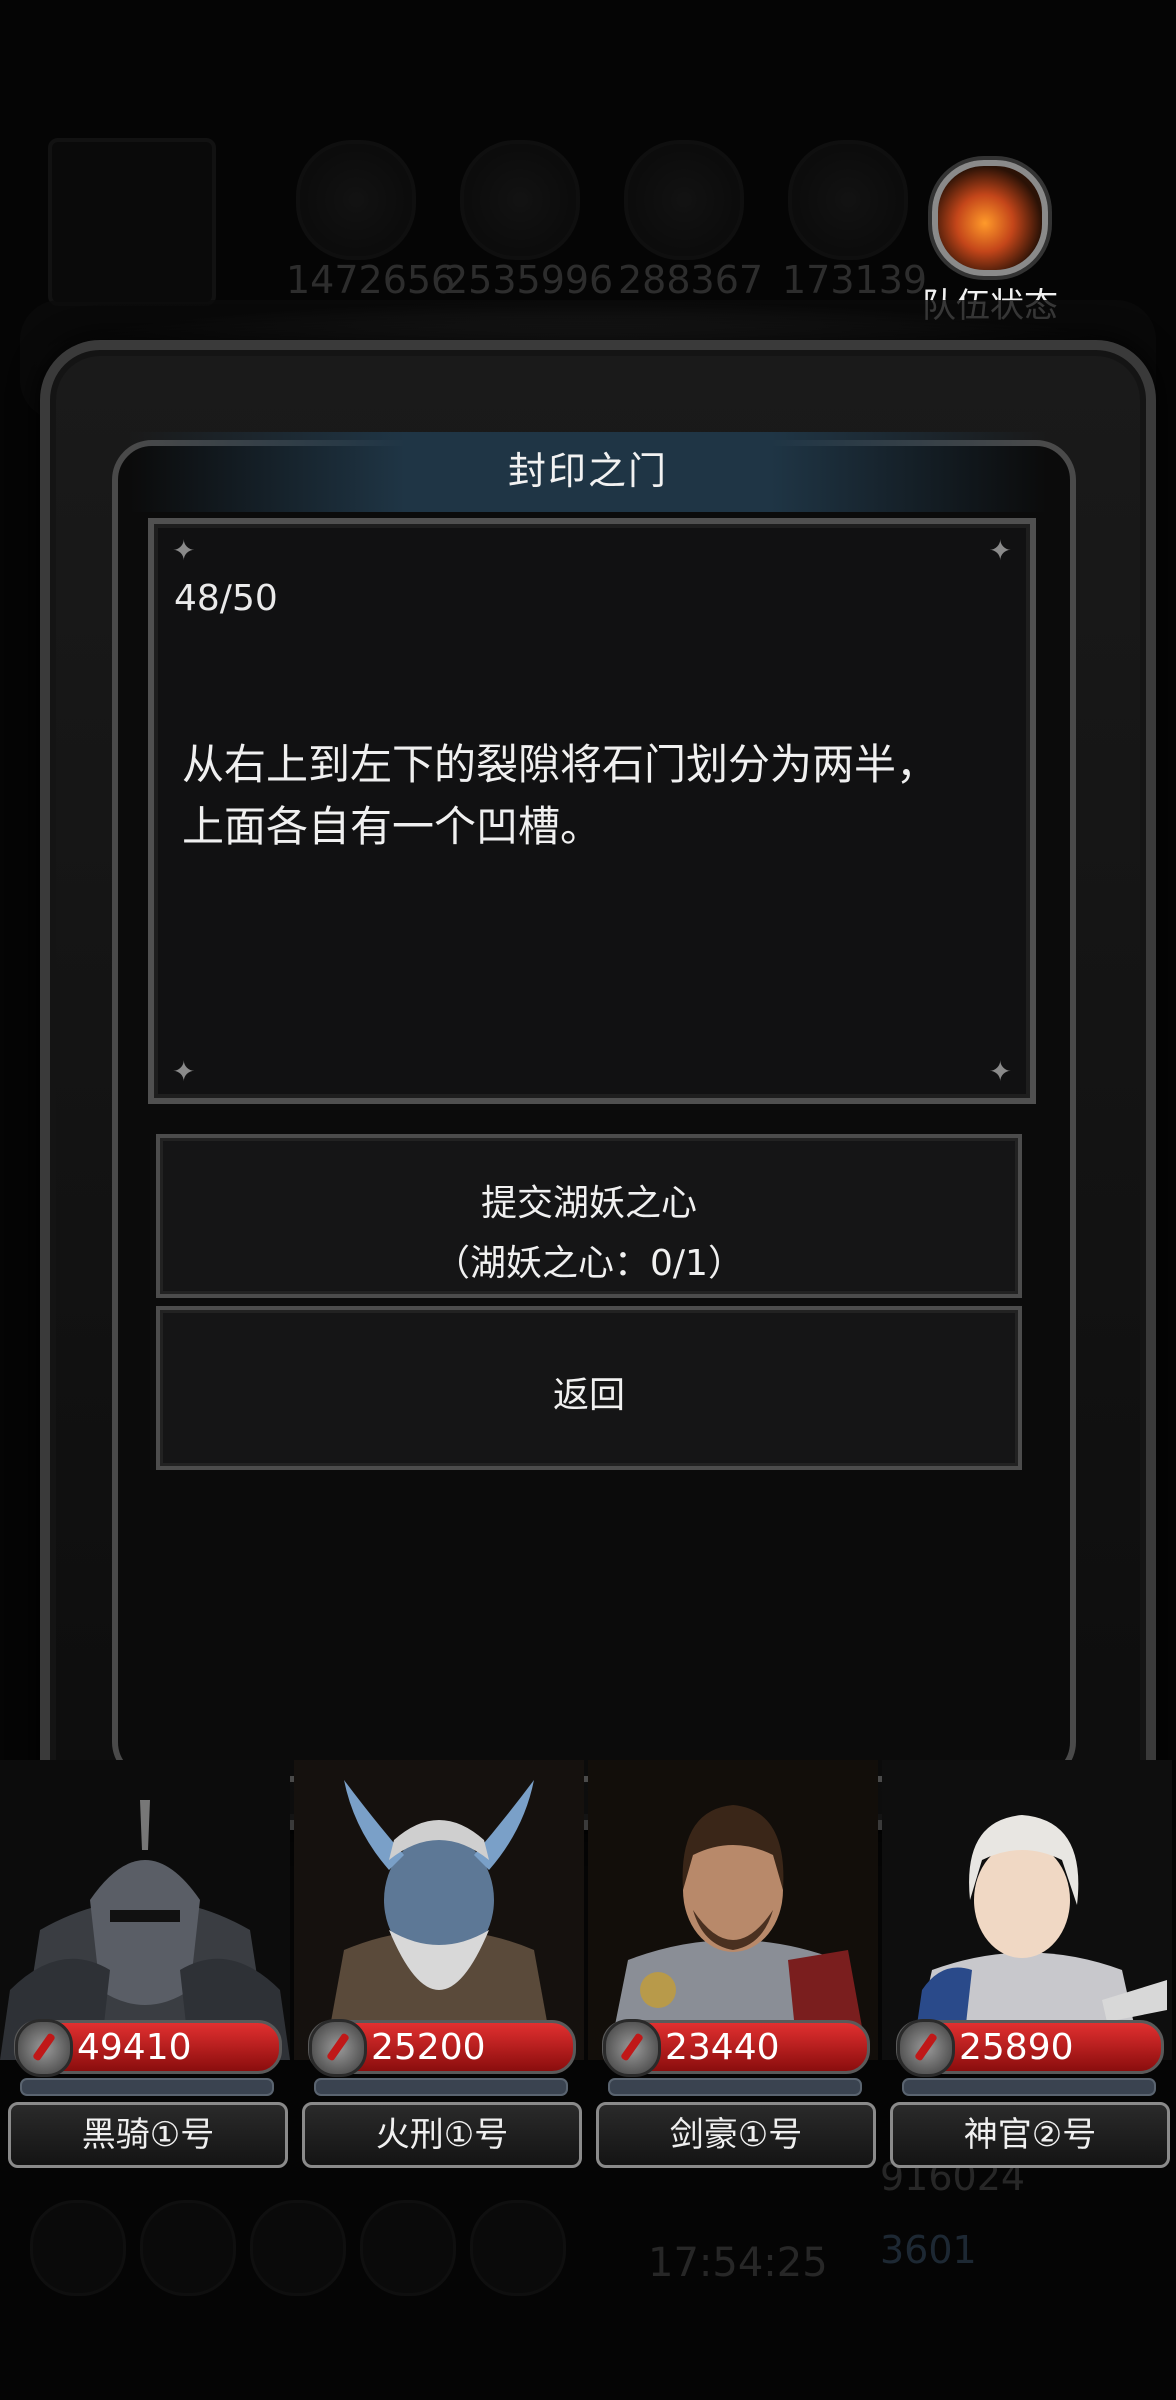 This screenshot has width=1176, height=2400. I want to click on hp-value: 23440, so click(722, 2047).